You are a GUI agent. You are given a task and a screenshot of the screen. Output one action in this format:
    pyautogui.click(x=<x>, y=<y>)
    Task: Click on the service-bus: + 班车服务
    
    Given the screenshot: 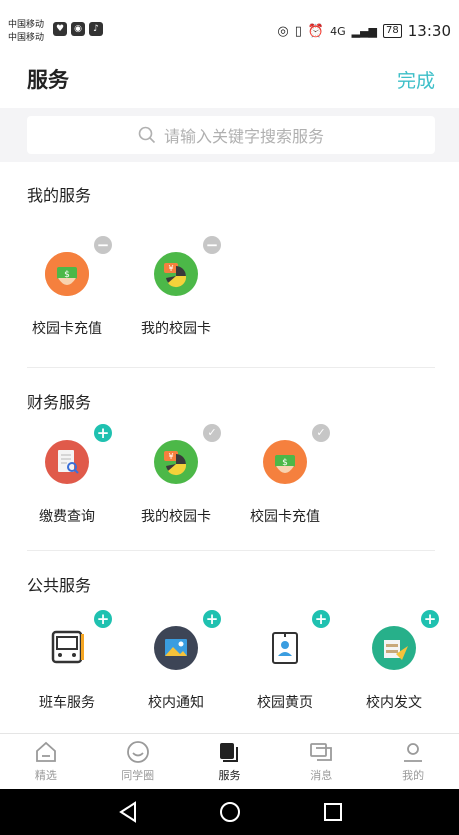 What is the action you would take?
    pyautogui.click(x=67, y=661)
    